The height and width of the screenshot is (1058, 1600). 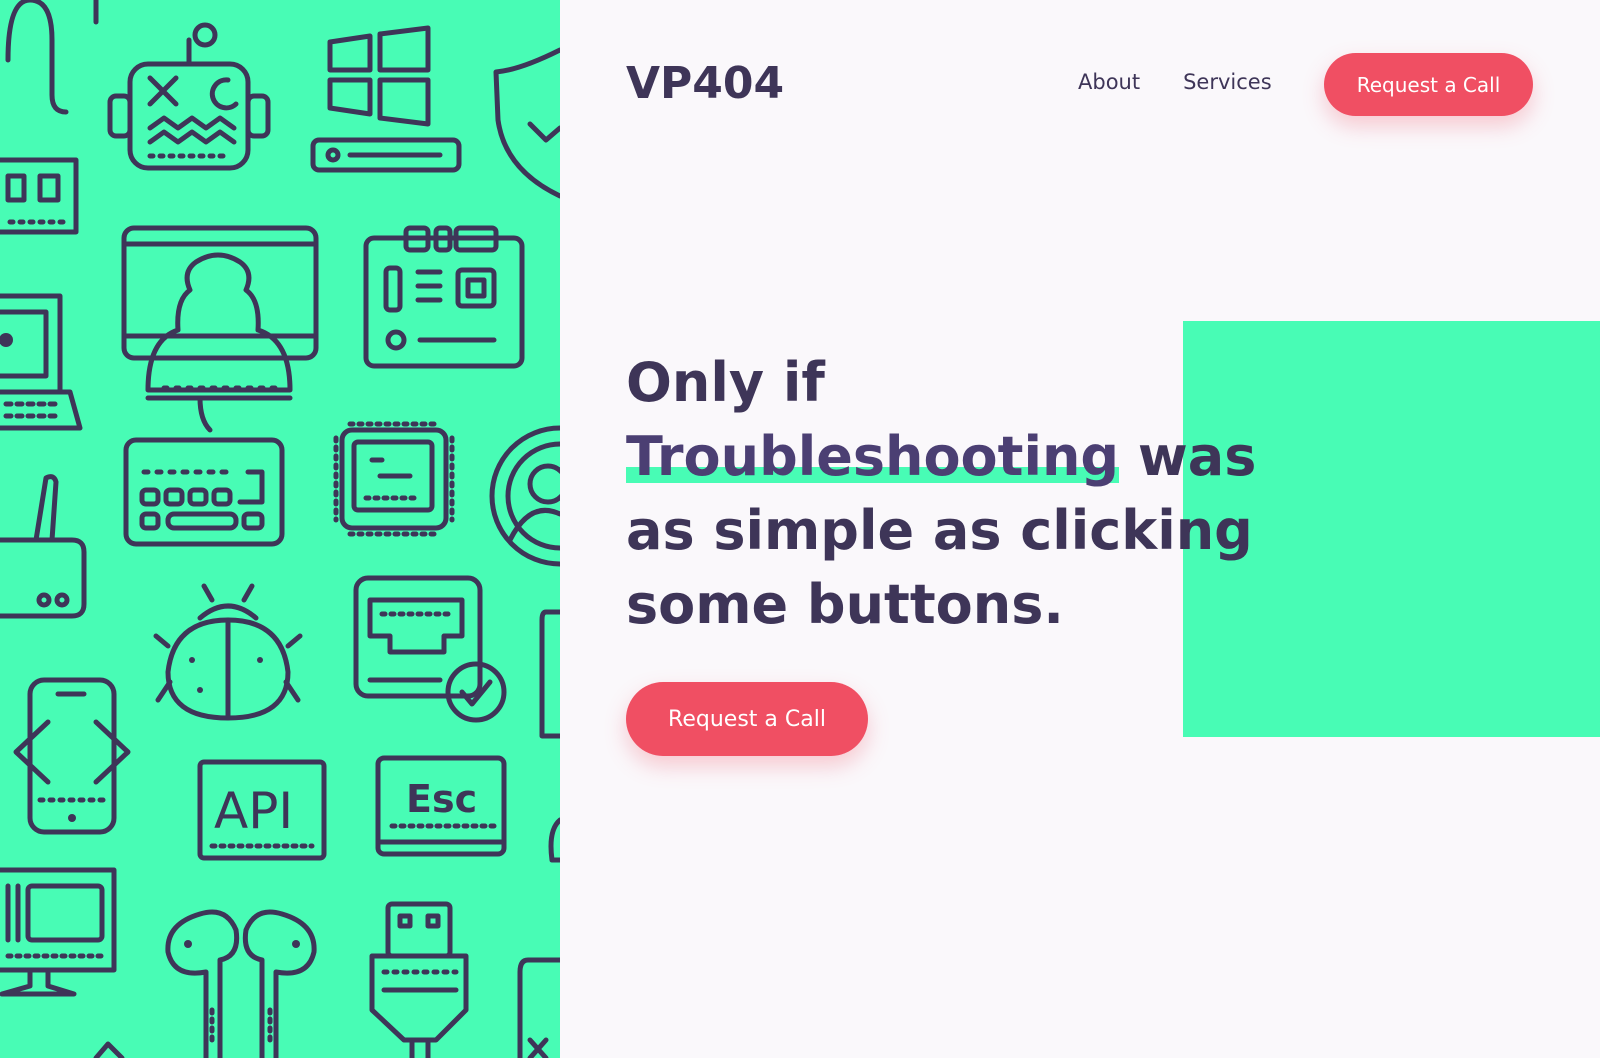 I want to click on motherboard-icon, so click(x=444, y=297).